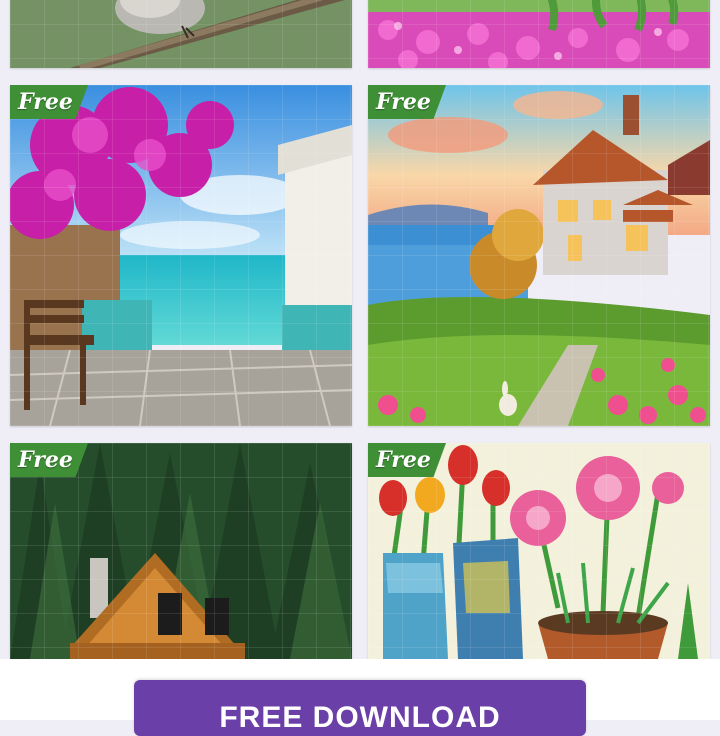 This screenshot has height=736, width=720. I want to click on puzzle-tile-pink-flowers, so click(539, 34).